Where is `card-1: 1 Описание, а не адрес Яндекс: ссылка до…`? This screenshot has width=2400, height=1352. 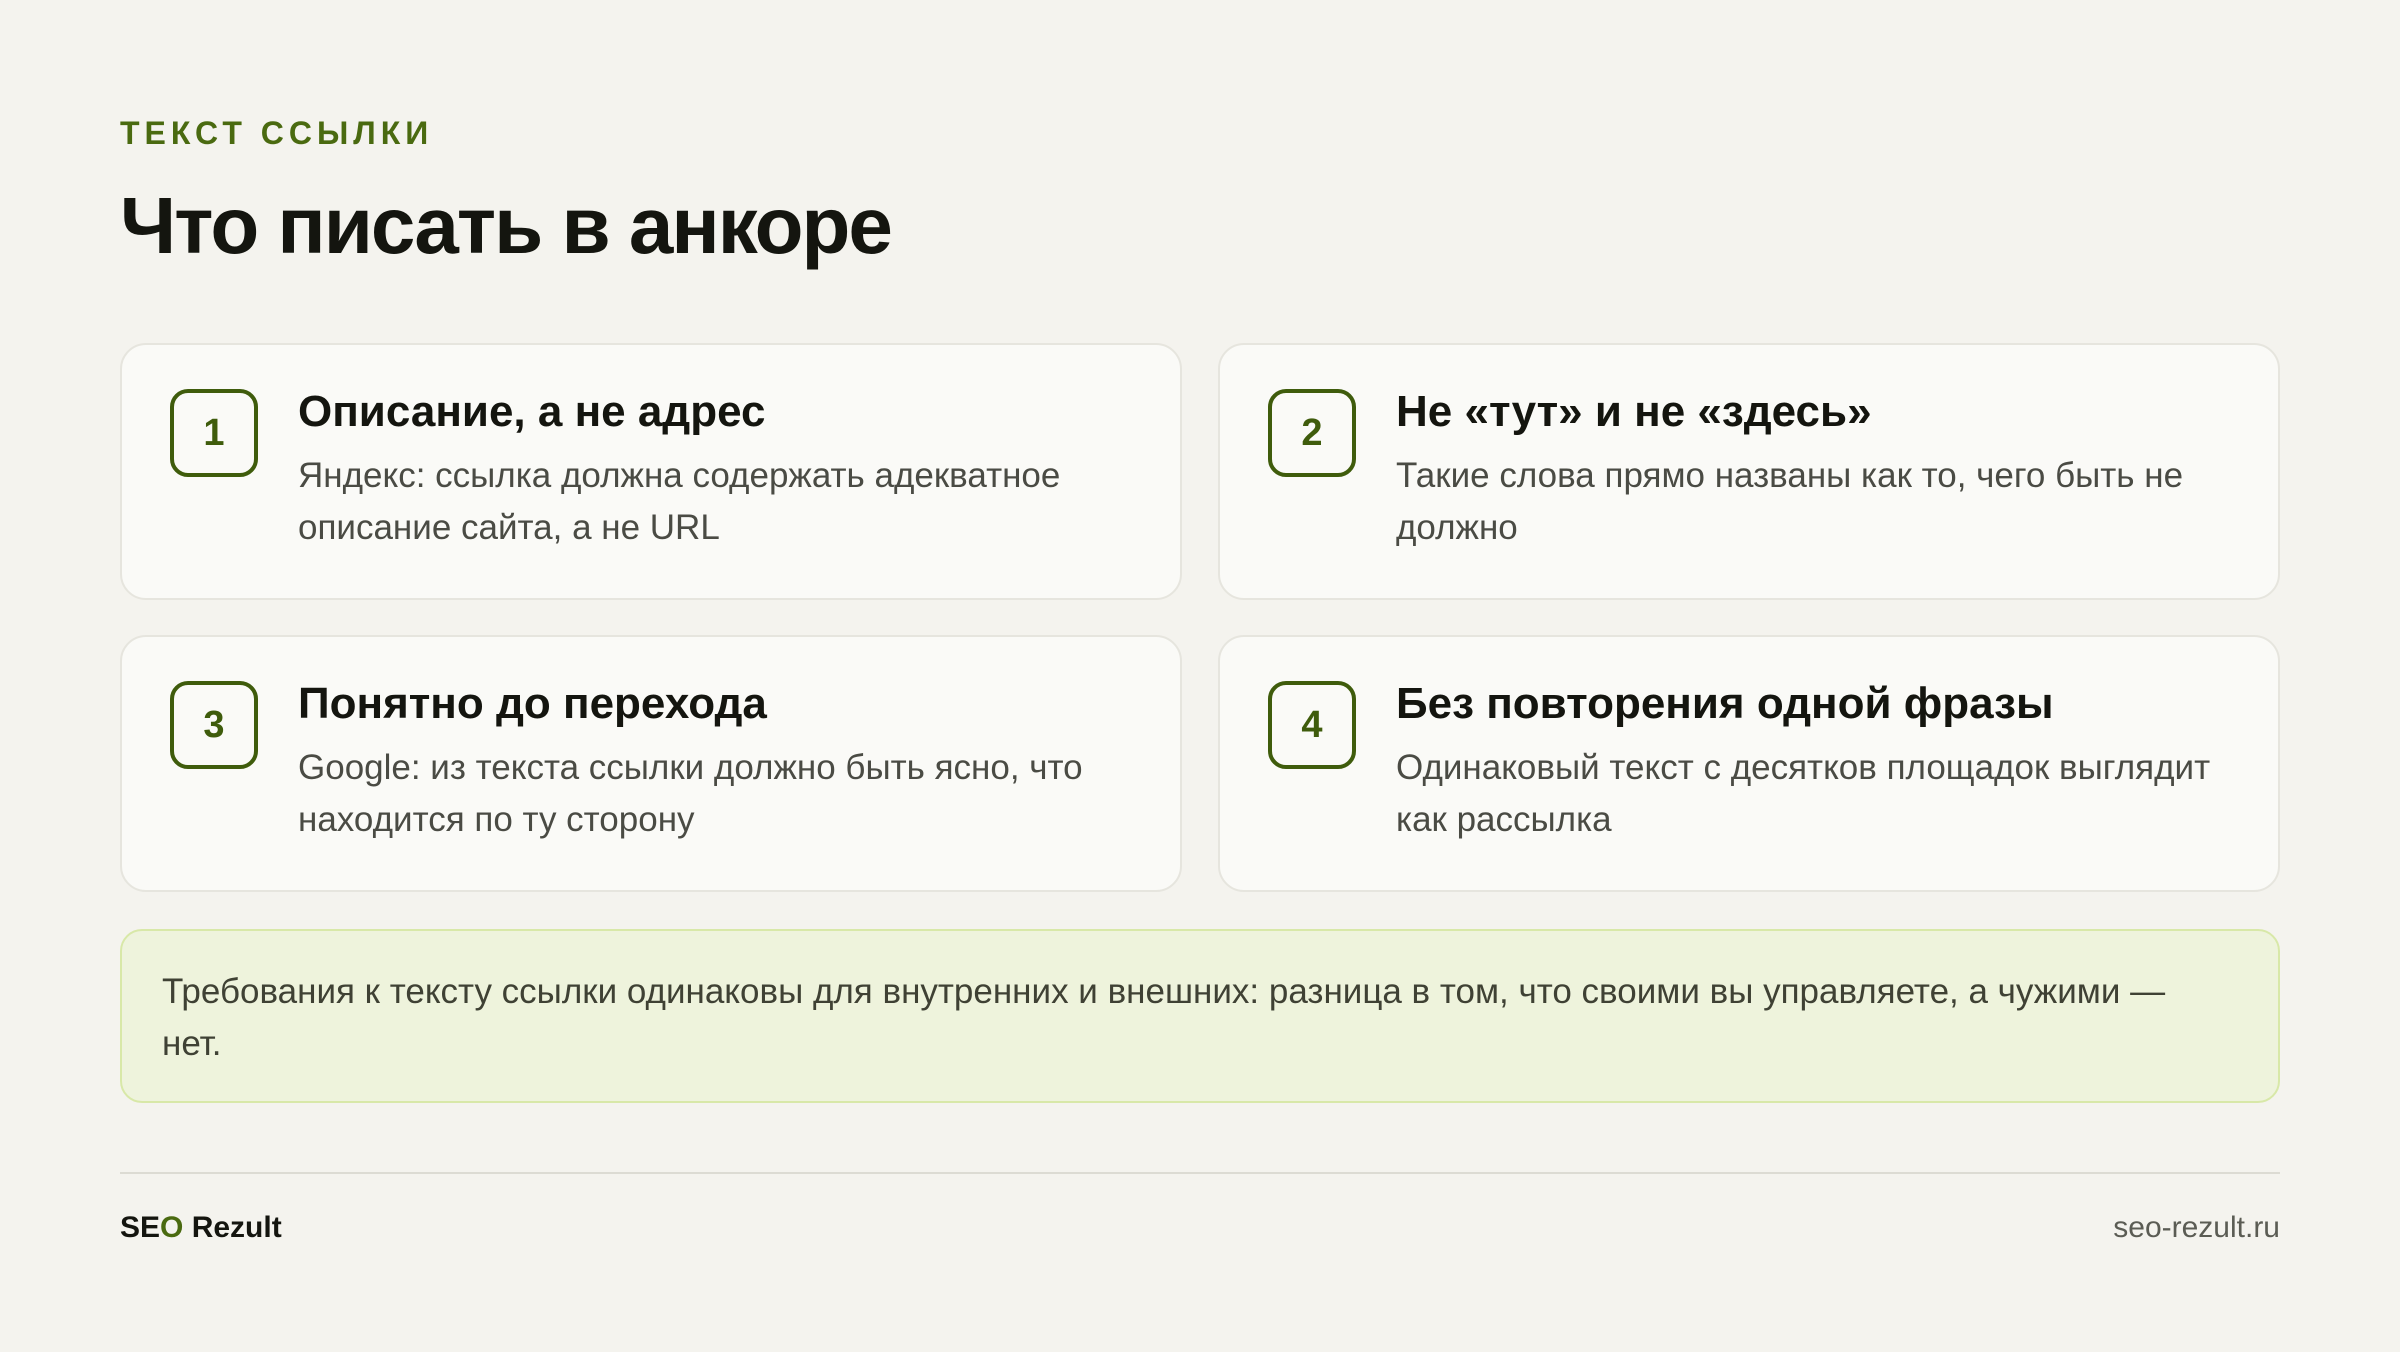 card-1: 1 Описание, а не адрес Яндекс: ссылка до… is located at coordinates (651, 471).